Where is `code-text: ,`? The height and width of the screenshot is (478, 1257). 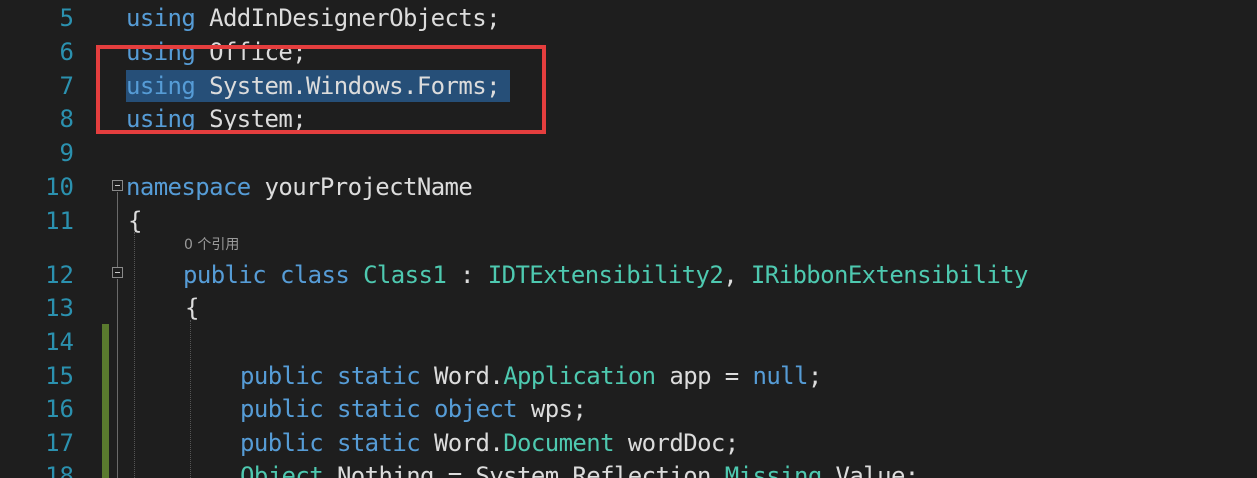 code-text: , is located at coordinates (737, 275).